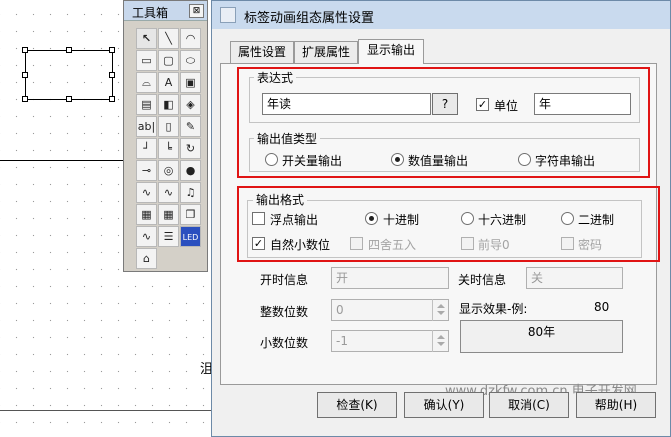  I want to click on tool-button-symbol: ◧, so click(168, 104).